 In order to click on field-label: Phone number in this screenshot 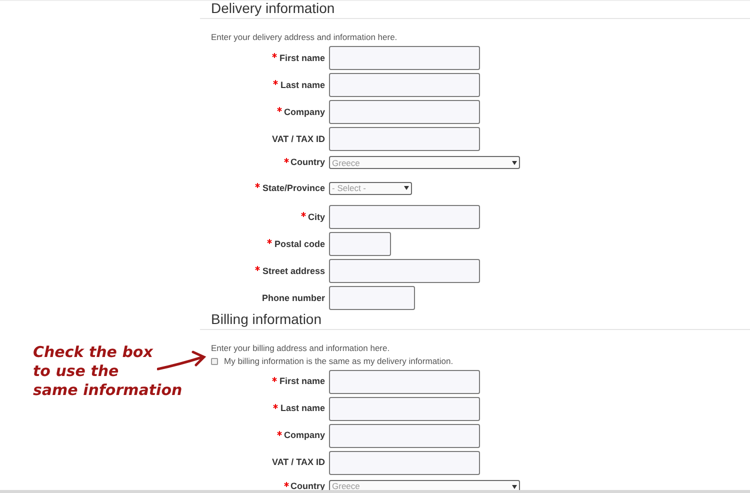, I will do `click(293, 298)`.